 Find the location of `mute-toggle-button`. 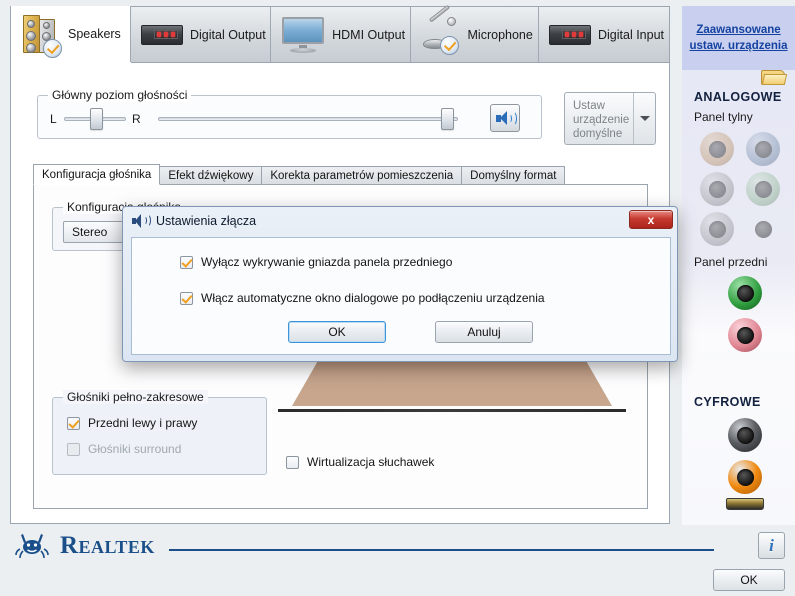

mute-toggle-button is located at coordinates (505, 118).